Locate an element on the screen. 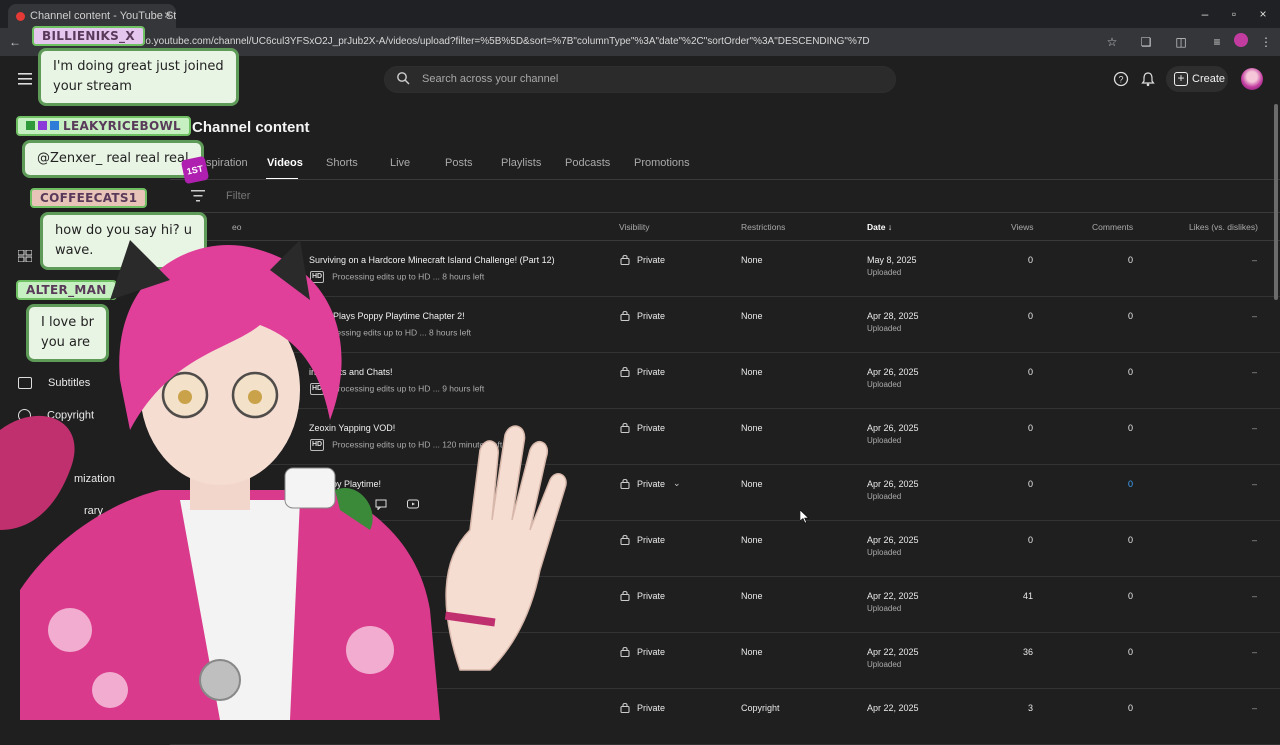 The width and height of the screenshot is (1280, 745). restore-icon: ▫ is located at coordinates (1234, 14).